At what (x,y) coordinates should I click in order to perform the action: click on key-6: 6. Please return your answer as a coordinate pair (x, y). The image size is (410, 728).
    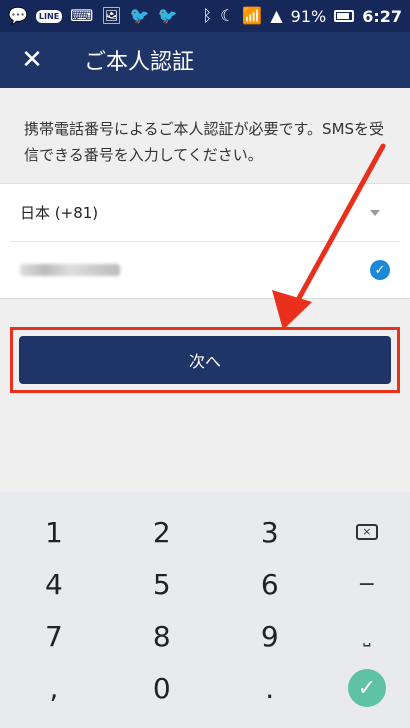
    Looking at the image, I should click on (270, 584).